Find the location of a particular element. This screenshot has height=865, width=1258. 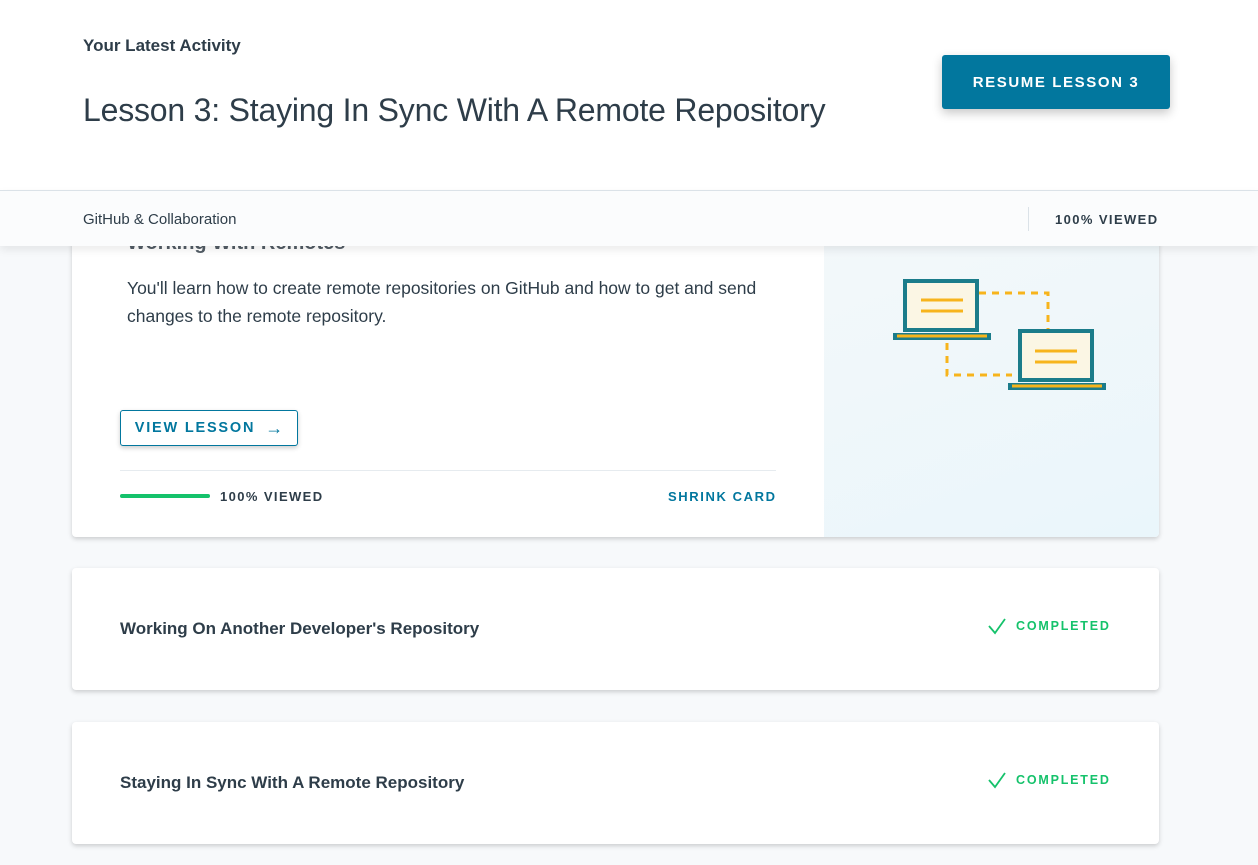

course-viewed-status: 100% VIEWED is located at coordinates (1107, 219).